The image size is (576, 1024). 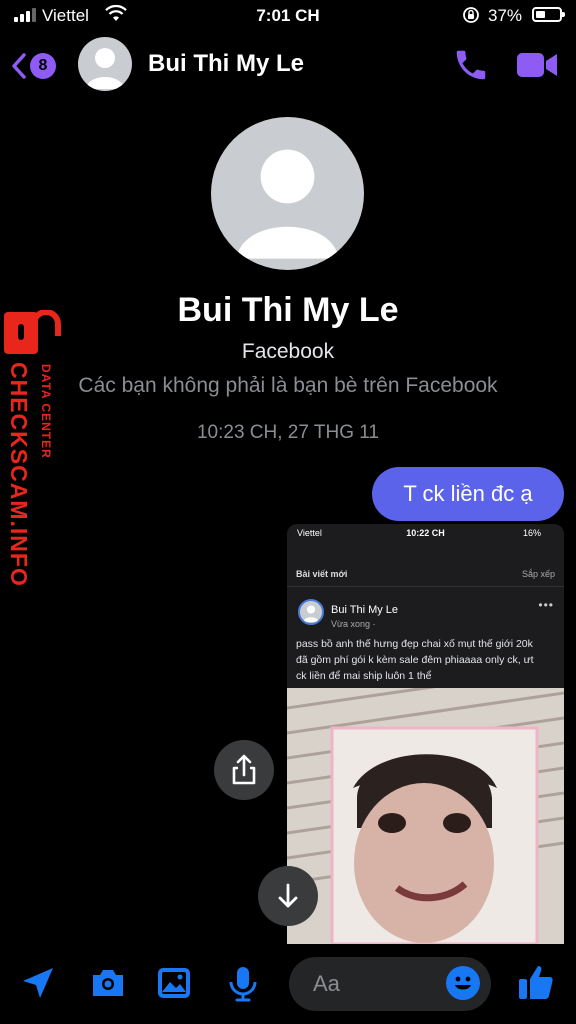 I want to click on watermark-text: CHECKSCAM.INFO DATA CENTER, so click(x=29, y=477).